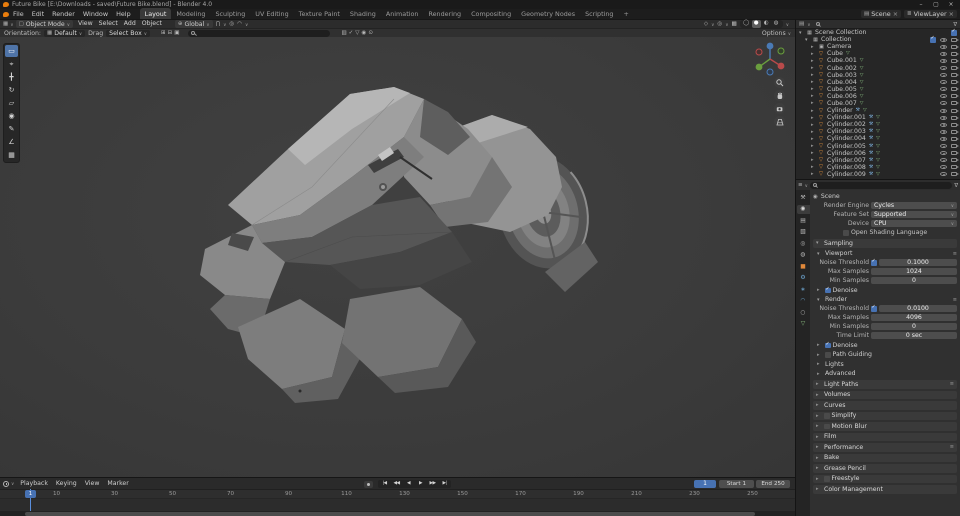  Describe the element at coordinates (914, 214) in the screenshot. I see `feature-set-dropdown: Supported` at that location.